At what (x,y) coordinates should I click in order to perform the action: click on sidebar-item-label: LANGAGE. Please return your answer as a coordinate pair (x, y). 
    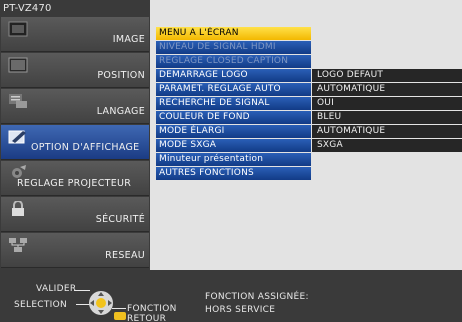
    Looking at the image, I should click on (120, 111).